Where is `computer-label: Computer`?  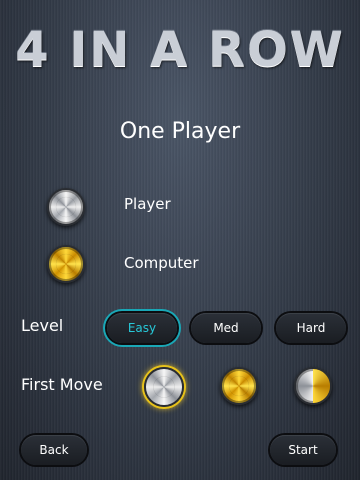
computer-label: Computer is located at coordinates (161, 263).